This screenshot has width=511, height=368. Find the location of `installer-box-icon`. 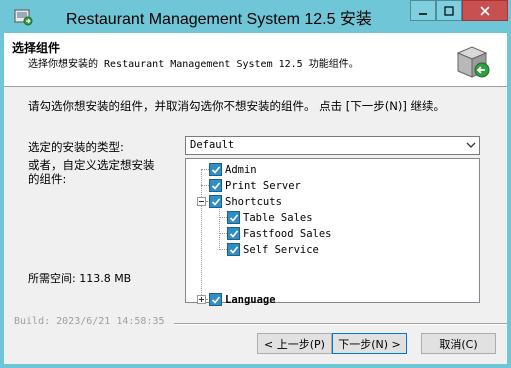

installer-box-icon is located at coordinates (473, 62).